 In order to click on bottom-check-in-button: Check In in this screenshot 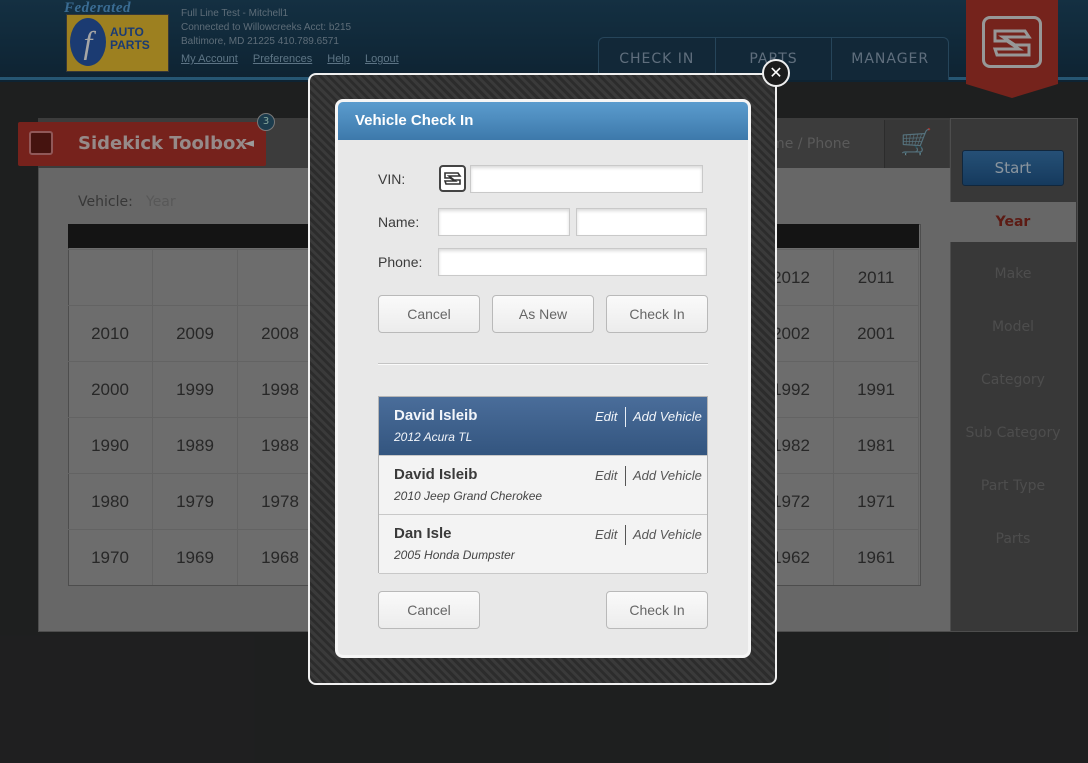, I will do `click(657, 610)`.